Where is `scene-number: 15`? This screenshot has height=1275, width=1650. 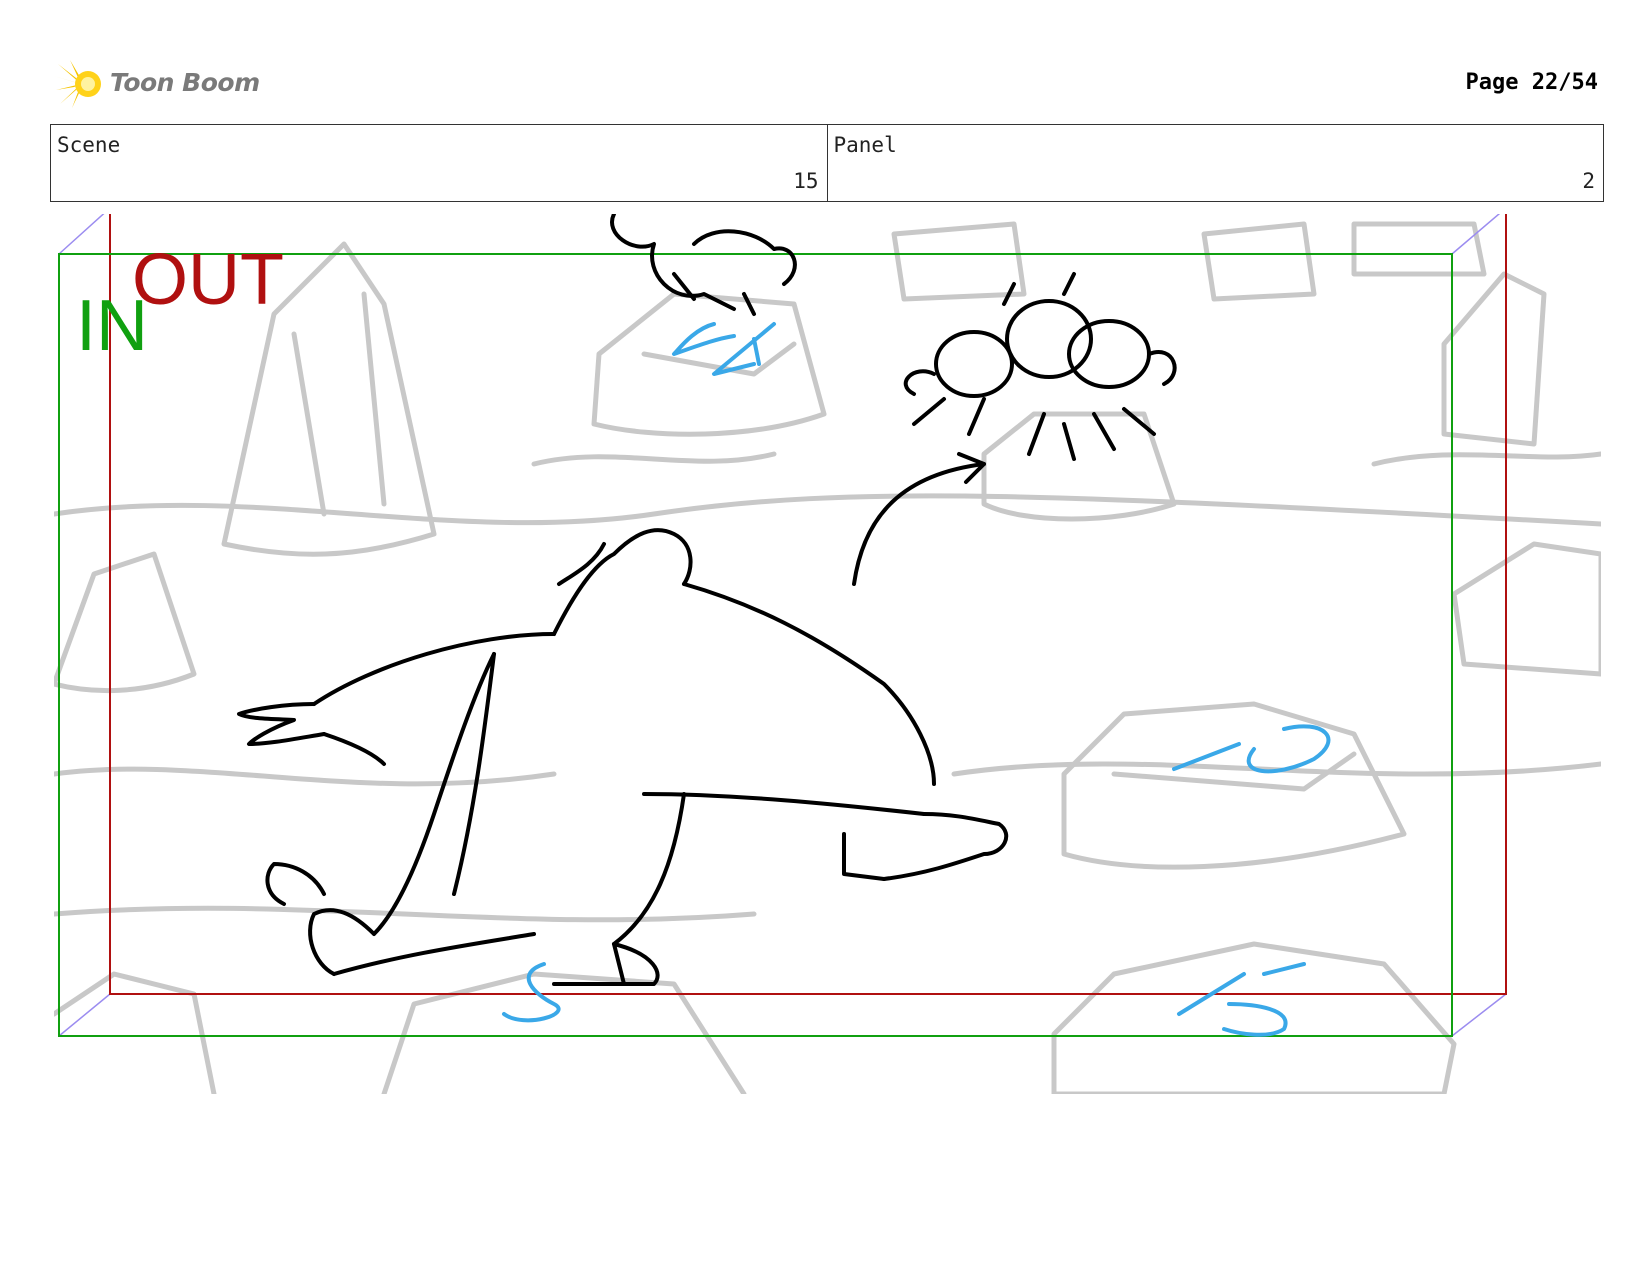
scene-number: 15 is located at coordinates (806, 181).